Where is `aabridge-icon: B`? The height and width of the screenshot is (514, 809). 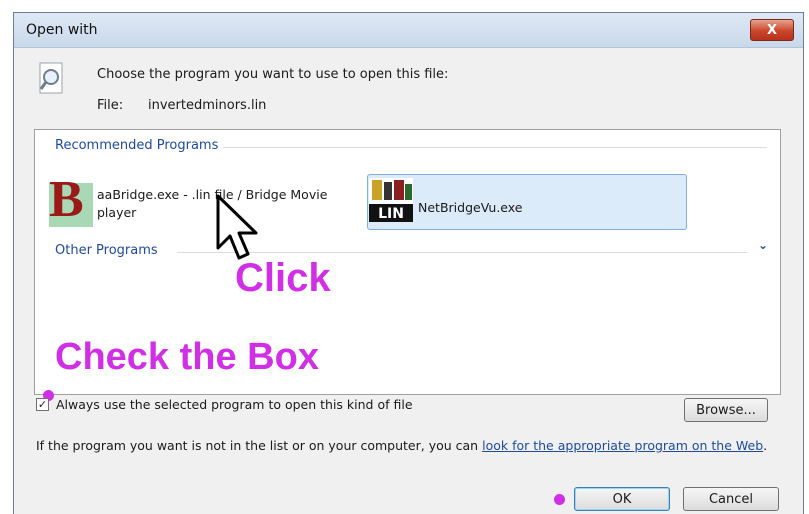 aabridge-icon: B is located at coordinates (71, 200).